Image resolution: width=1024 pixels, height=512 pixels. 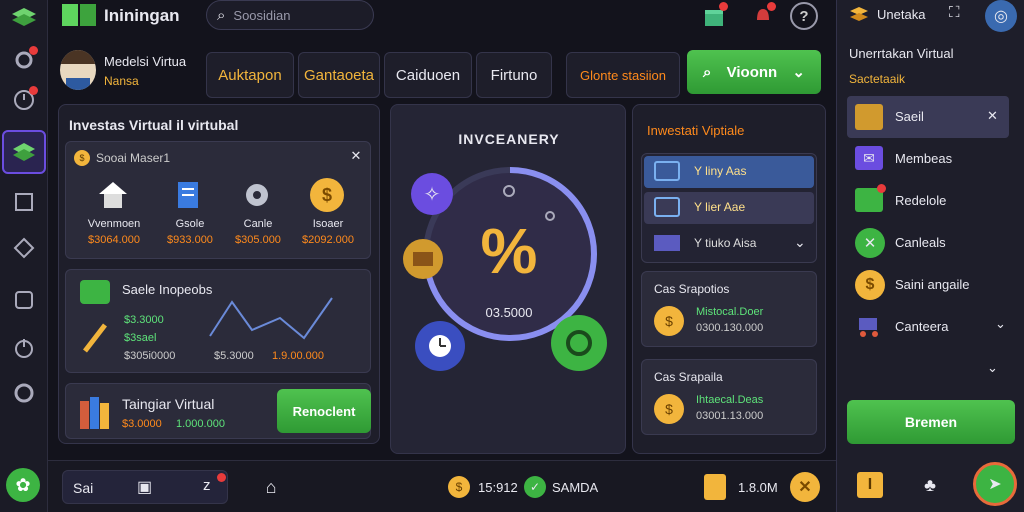 What do you see at coordinates (928, 285) in the screenshot?
I see `sidebar-item-saini: $ Saini angaile` at bounding box center [928, 285].